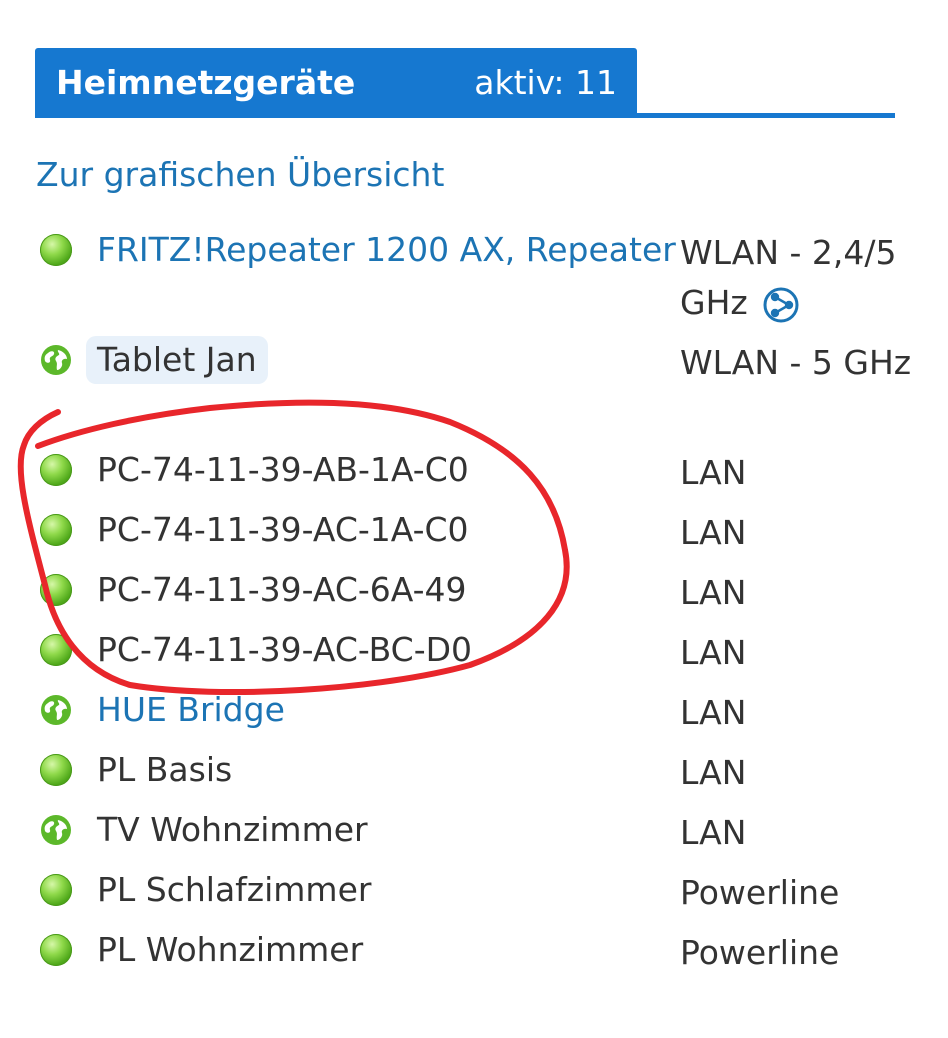 The height and width of the screenshot is (1038, 948). Describe the element at coordinates (240, 175) in the screenshot. I see `graphical-overview-link: Zur grafischen Übersicht` at that location.